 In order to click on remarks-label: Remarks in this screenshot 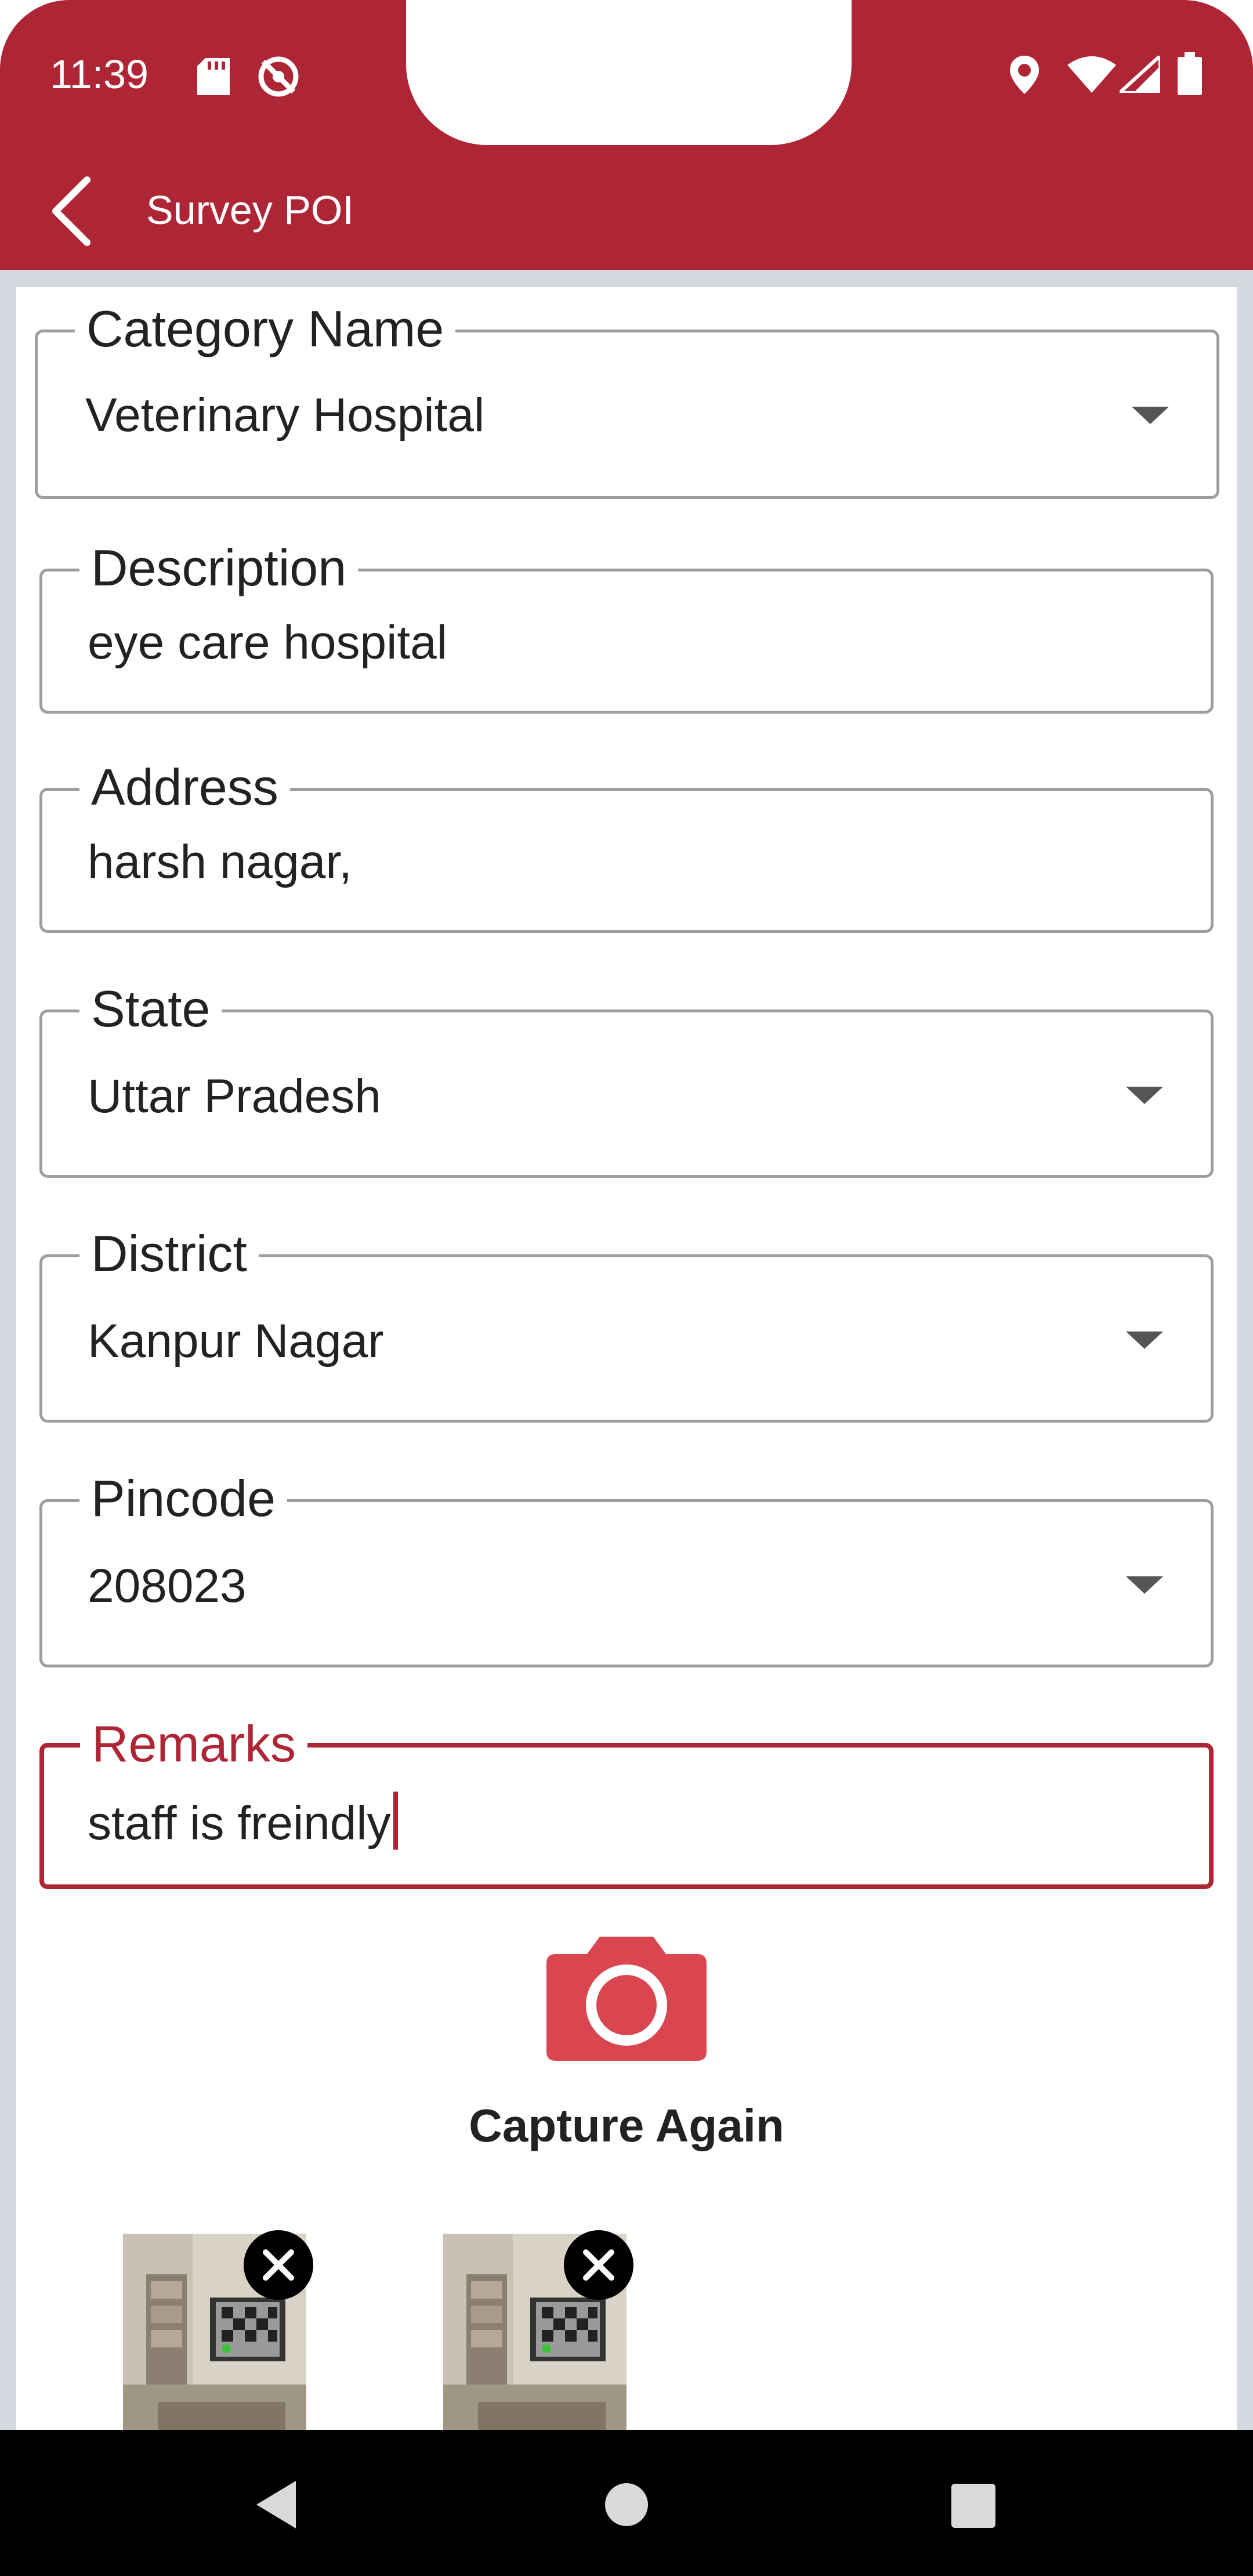, I will do `click(194, 1744)`.